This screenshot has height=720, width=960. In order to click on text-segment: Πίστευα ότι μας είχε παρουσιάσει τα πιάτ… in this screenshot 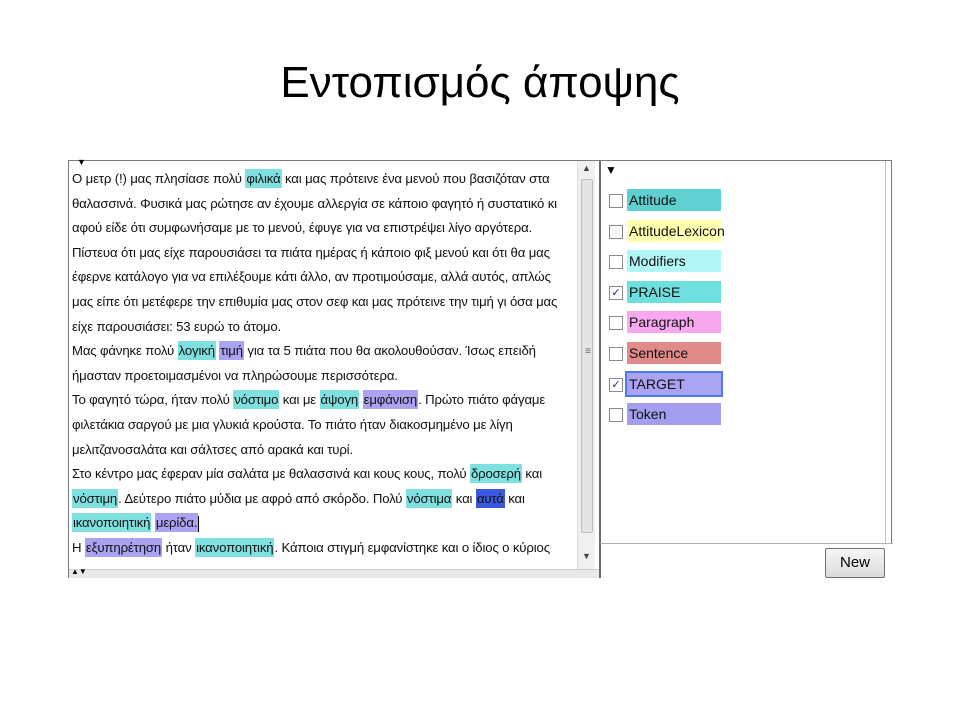, I will do `click(311, 252)`.